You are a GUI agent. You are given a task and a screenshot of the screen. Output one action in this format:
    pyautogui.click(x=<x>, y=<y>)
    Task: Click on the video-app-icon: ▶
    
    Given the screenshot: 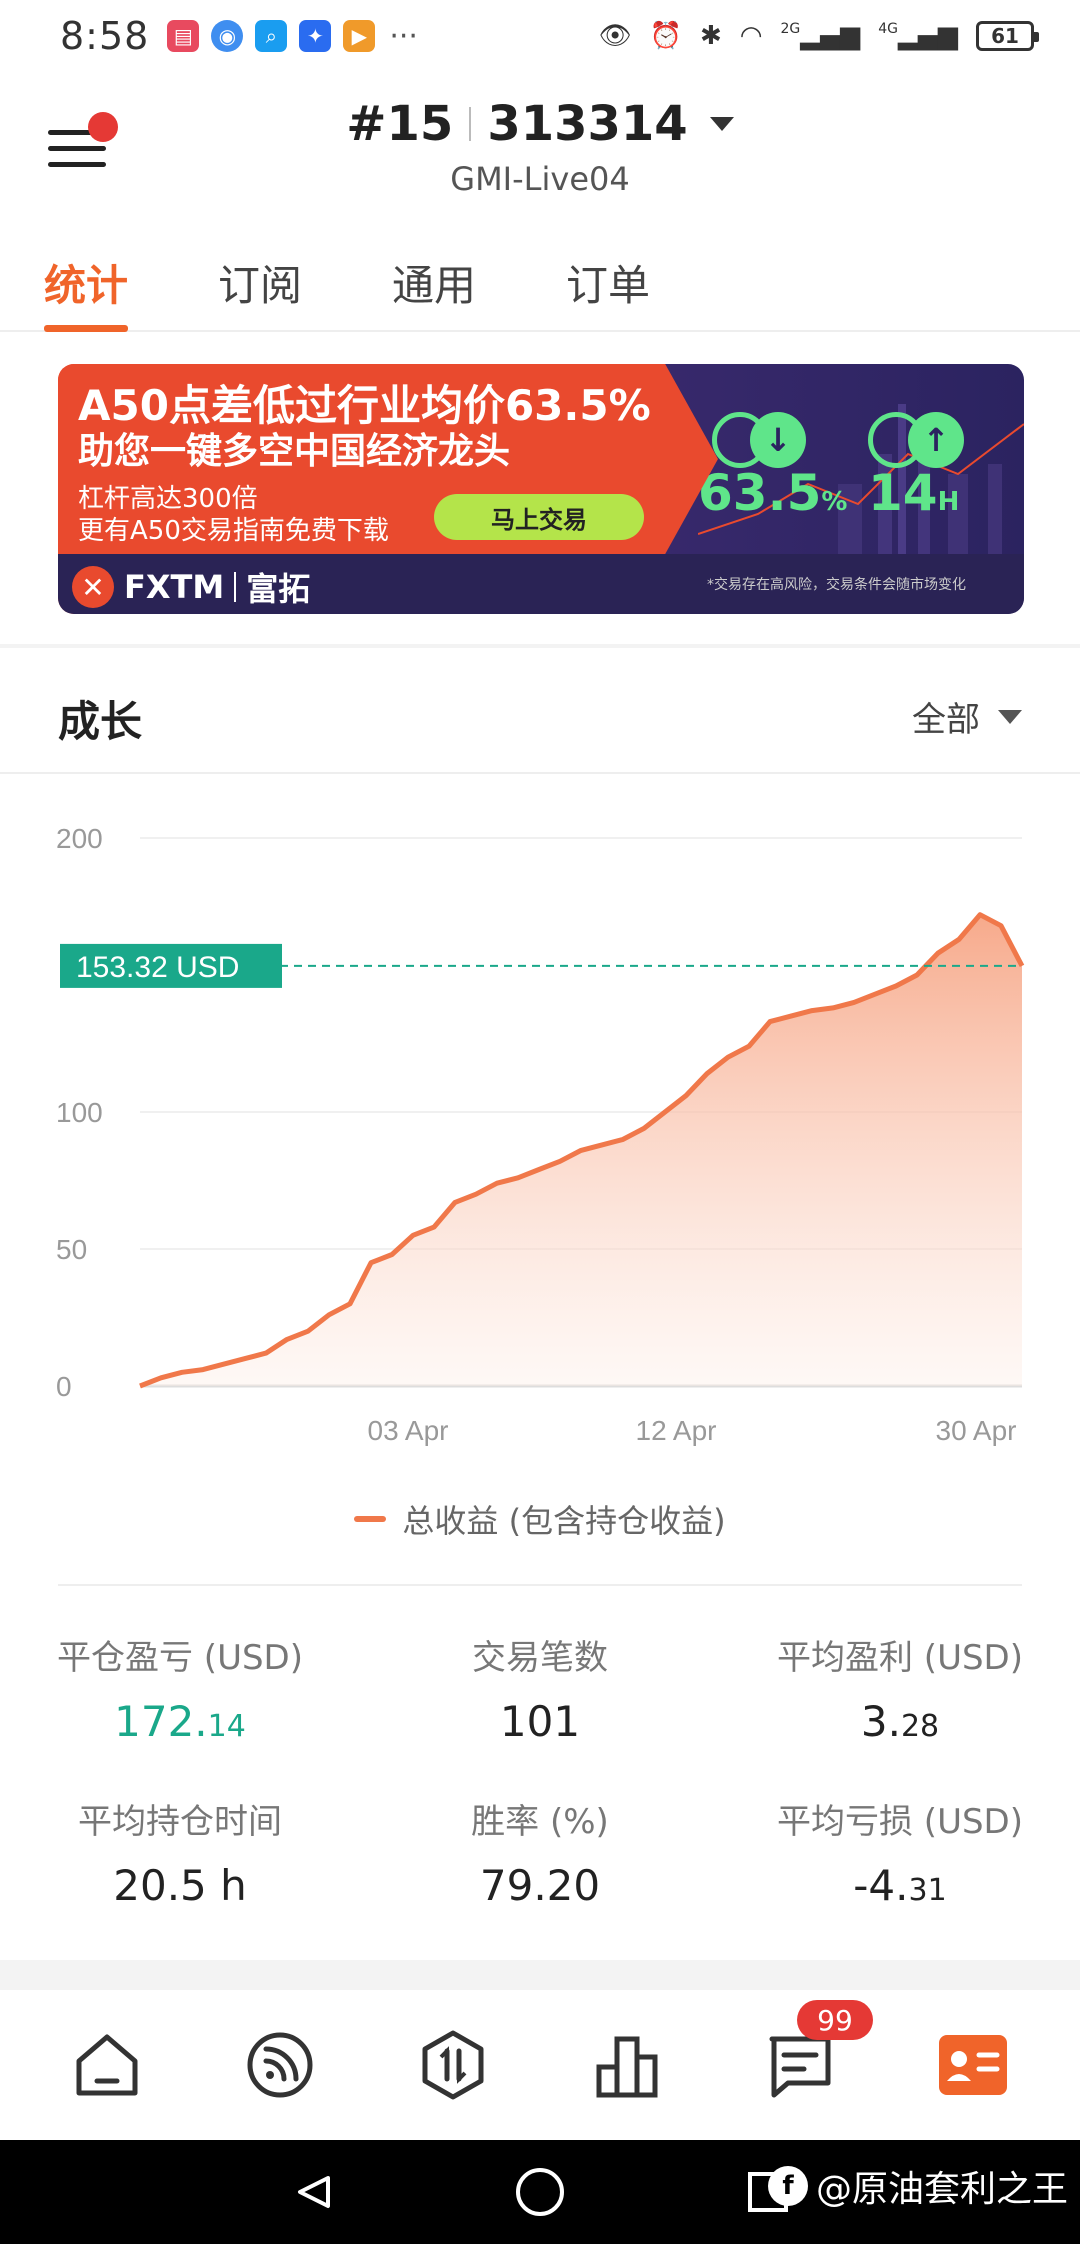 What is the action you would take?
    pyautogui.click(x=359, y=36)
    